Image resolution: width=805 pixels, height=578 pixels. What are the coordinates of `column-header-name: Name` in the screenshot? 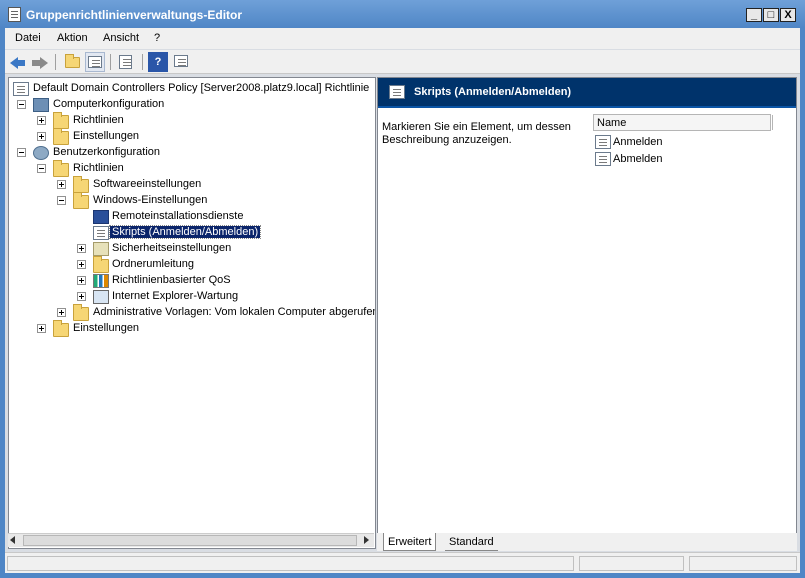 It's located at (683, 122).